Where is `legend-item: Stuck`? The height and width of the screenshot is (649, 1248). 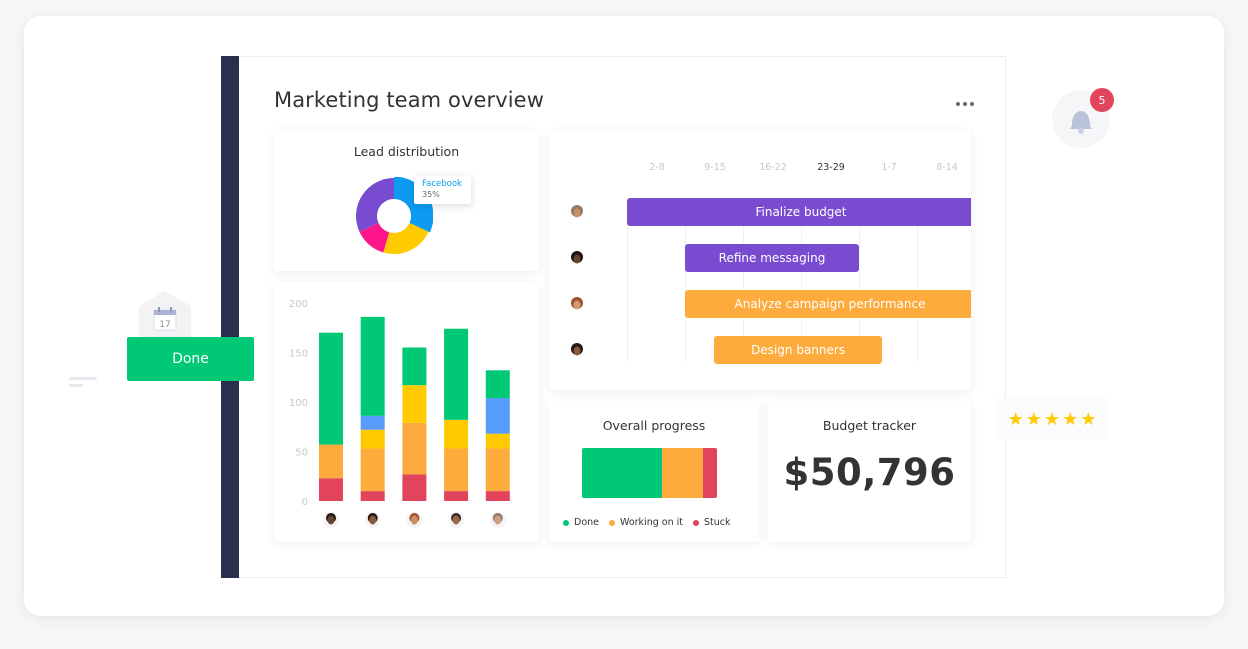
legend-item: Stuck is located at coordinates (711, 522).